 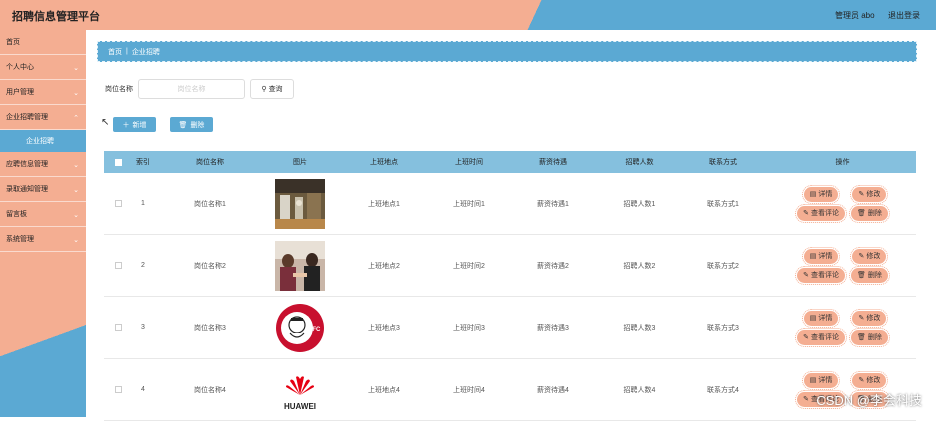 What do you see at coordinates (43, 117) in the screenshot?
I see `sidebar-item-recruitment: 企业招聘管理⌃` at bounding box center [43, 117].